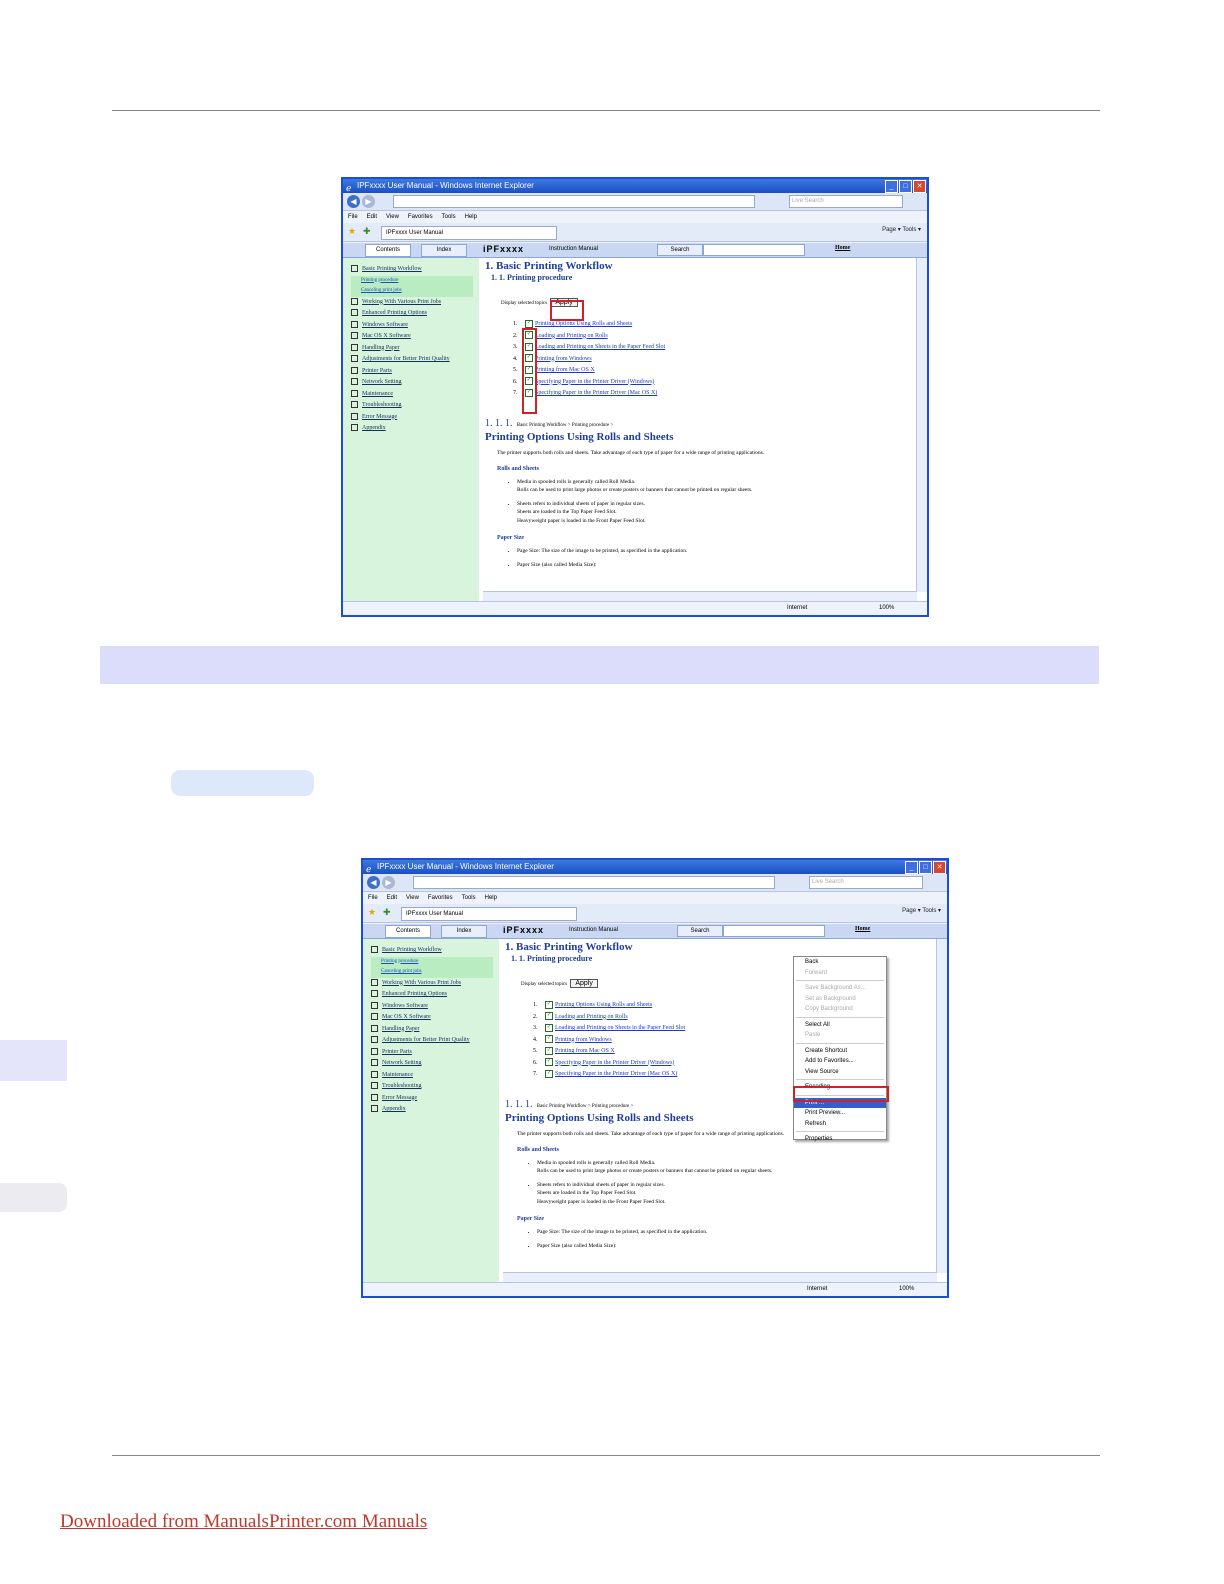  Describe the element at coordinates (840, 1139) in the screenshot. I see `context-menu-item: Properties` at that location.